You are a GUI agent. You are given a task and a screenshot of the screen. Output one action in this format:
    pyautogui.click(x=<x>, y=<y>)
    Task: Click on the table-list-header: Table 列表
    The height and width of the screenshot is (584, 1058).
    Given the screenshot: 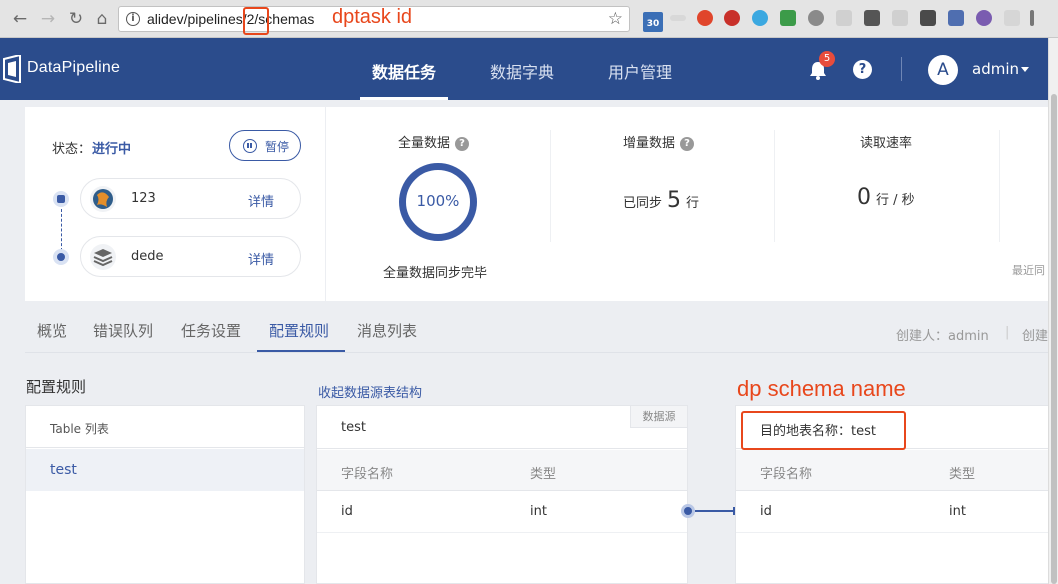 What is the action you would take?
    pyautogui.click(x=165, y=427)
    